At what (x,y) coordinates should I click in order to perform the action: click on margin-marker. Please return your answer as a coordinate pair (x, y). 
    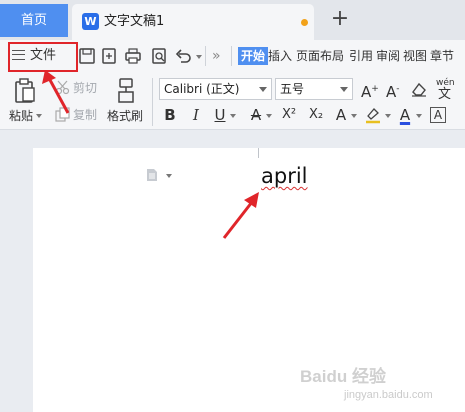
    Looking at the image, I should click on (258, 153).